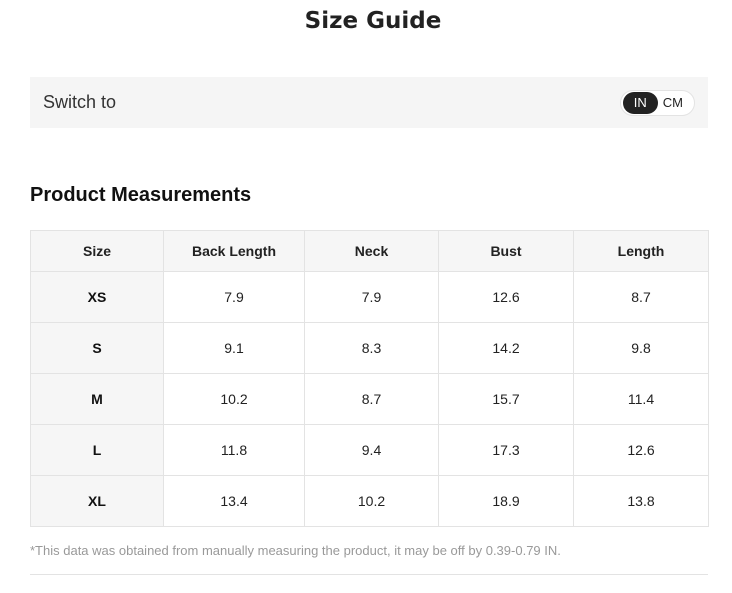  What do you see at coordinates (641, 251) in the screenshot?
I see `column-header: Length` at bounding box center [641, 251].